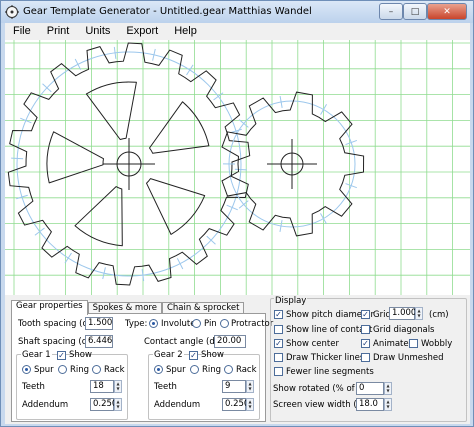 Image resolution: width=474 pixels, height=427 pixels. What do you see at coordinates (80, 355) in the screenshot?
I see `gear-1-show-label: Show` at bounding box center [80, 355].